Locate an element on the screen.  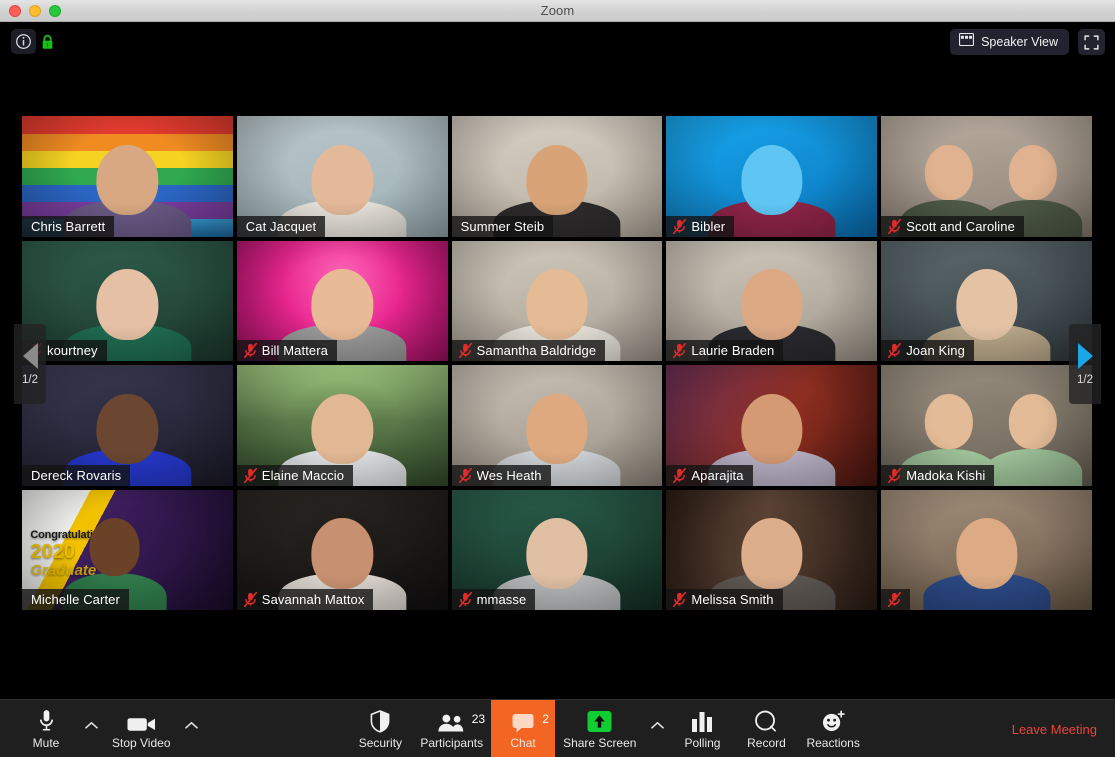
participant-tile: Aparajita is located at coordinates (772, 425).